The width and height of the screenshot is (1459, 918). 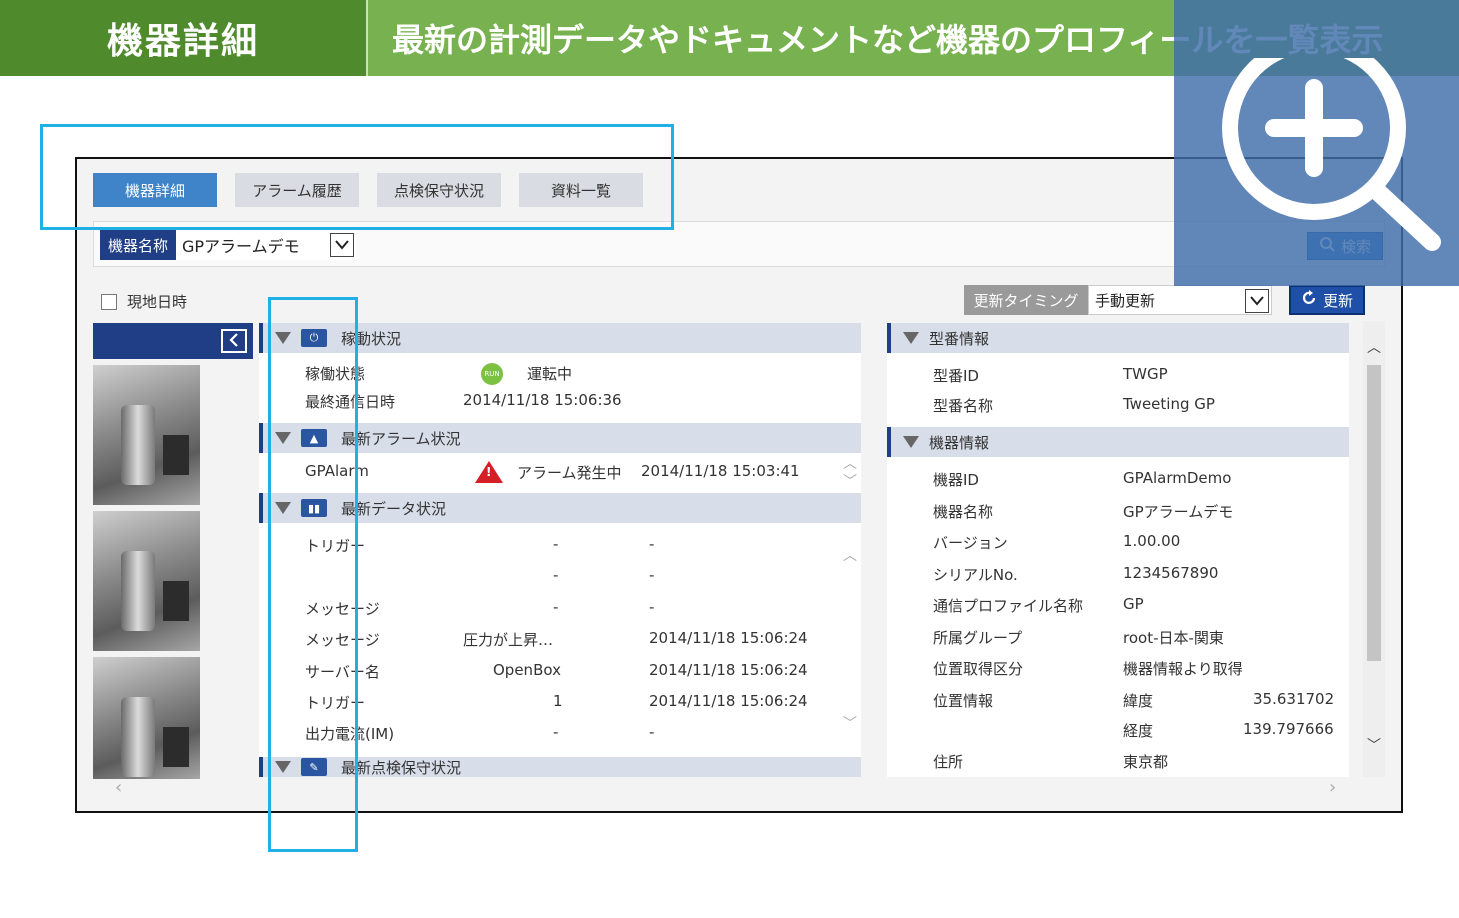 I want to click on info-value: GPAlarmDemo, so click(x=1177, y=478).